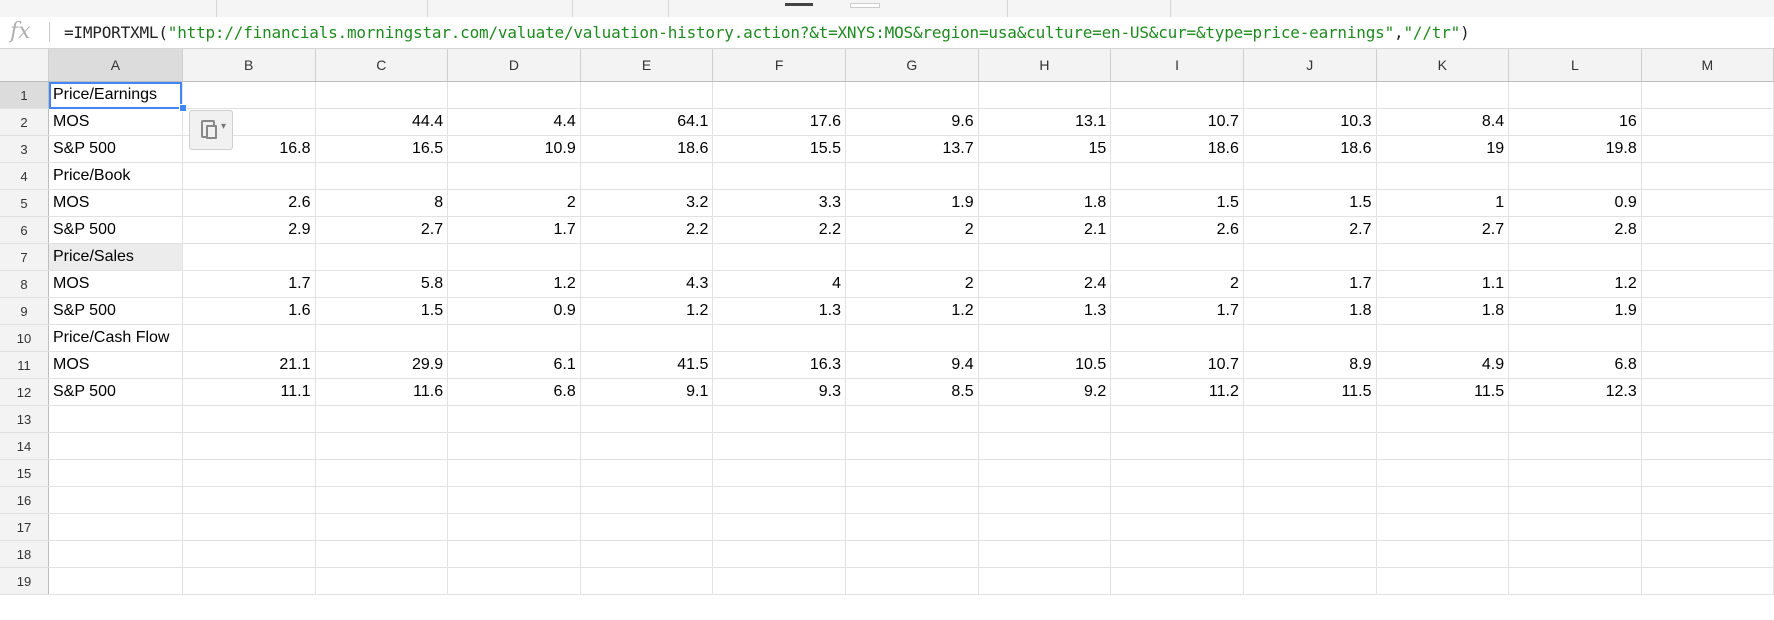 The width and height of the screenshot is (1774, 620). What do you see at coordinates (647, 203) in the screenshot?
I see `cell-e5: 3.2` at bounding box center [647, 203].